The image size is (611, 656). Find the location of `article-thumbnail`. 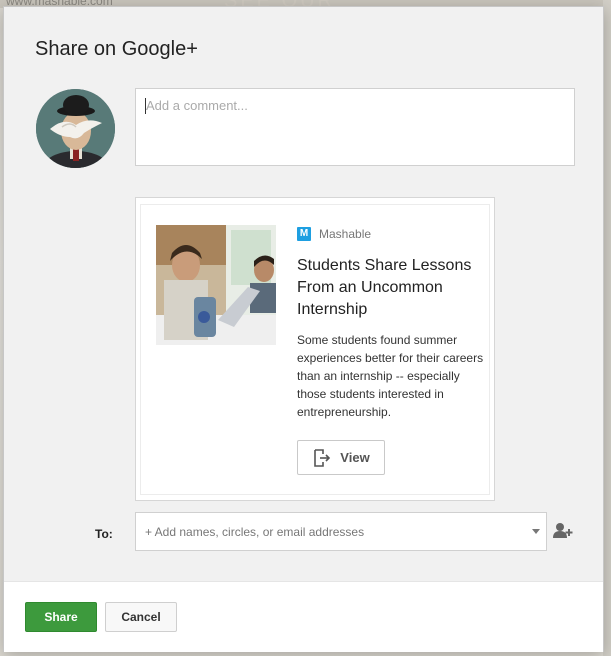

article-thumbnail is located at coordinates (216, 285).